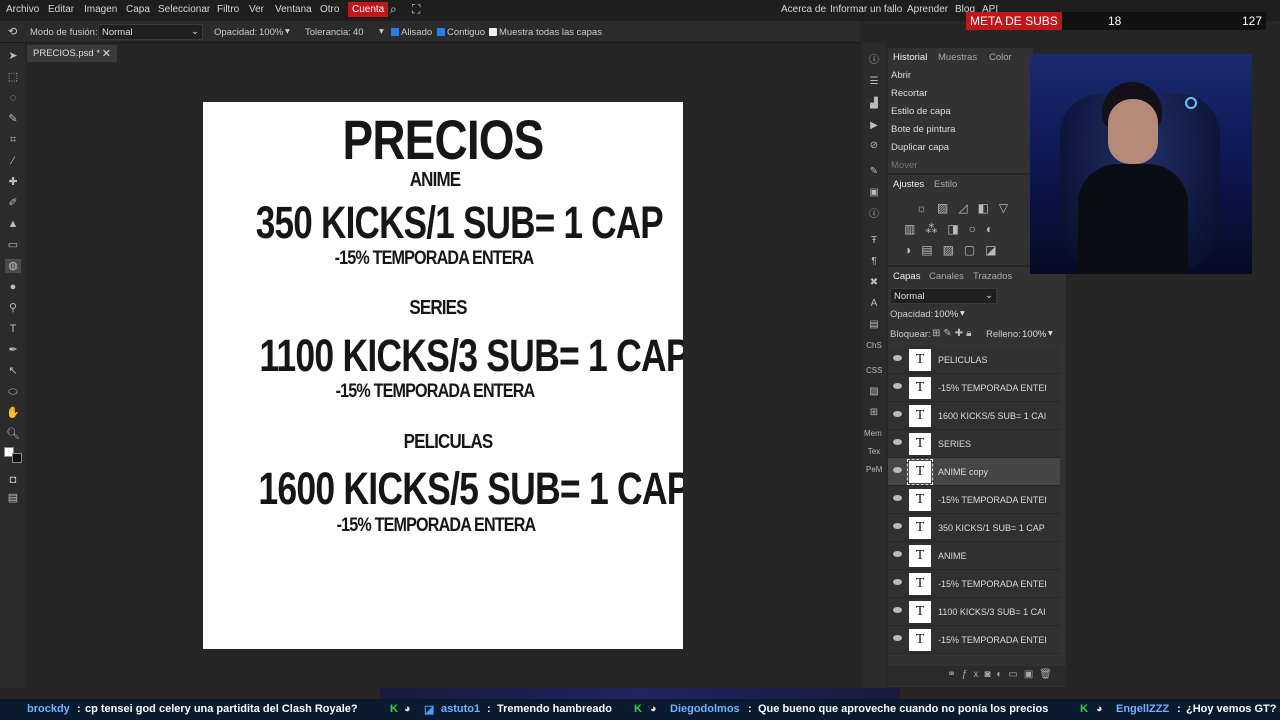  Describe the element at coordinates (953, 229) in the screenshot. I see `adjustment-icons-row2: ▥⁂◨○◐` at that location.